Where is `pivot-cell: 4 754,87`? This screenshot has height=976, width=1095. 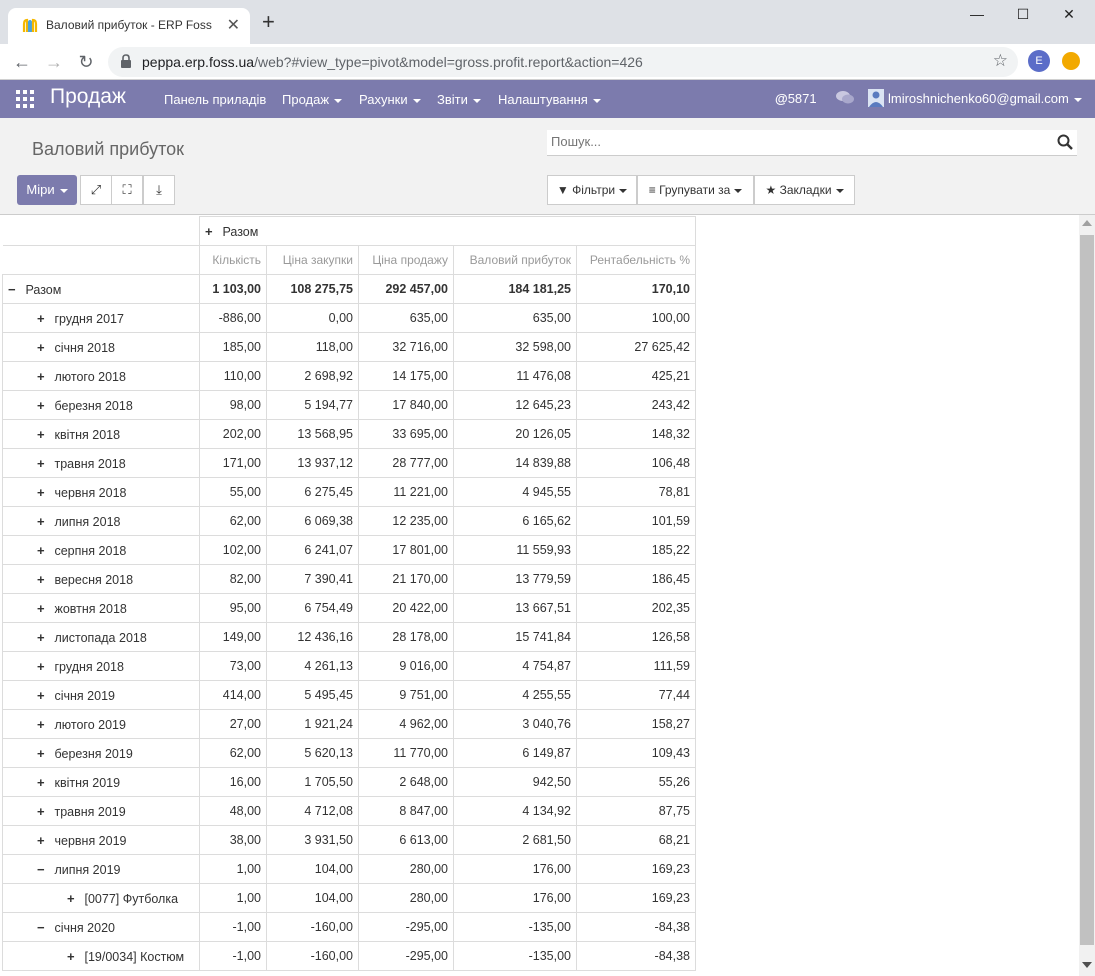 pivot-cell: 4 754,87 is located at coordinates (515, 666).